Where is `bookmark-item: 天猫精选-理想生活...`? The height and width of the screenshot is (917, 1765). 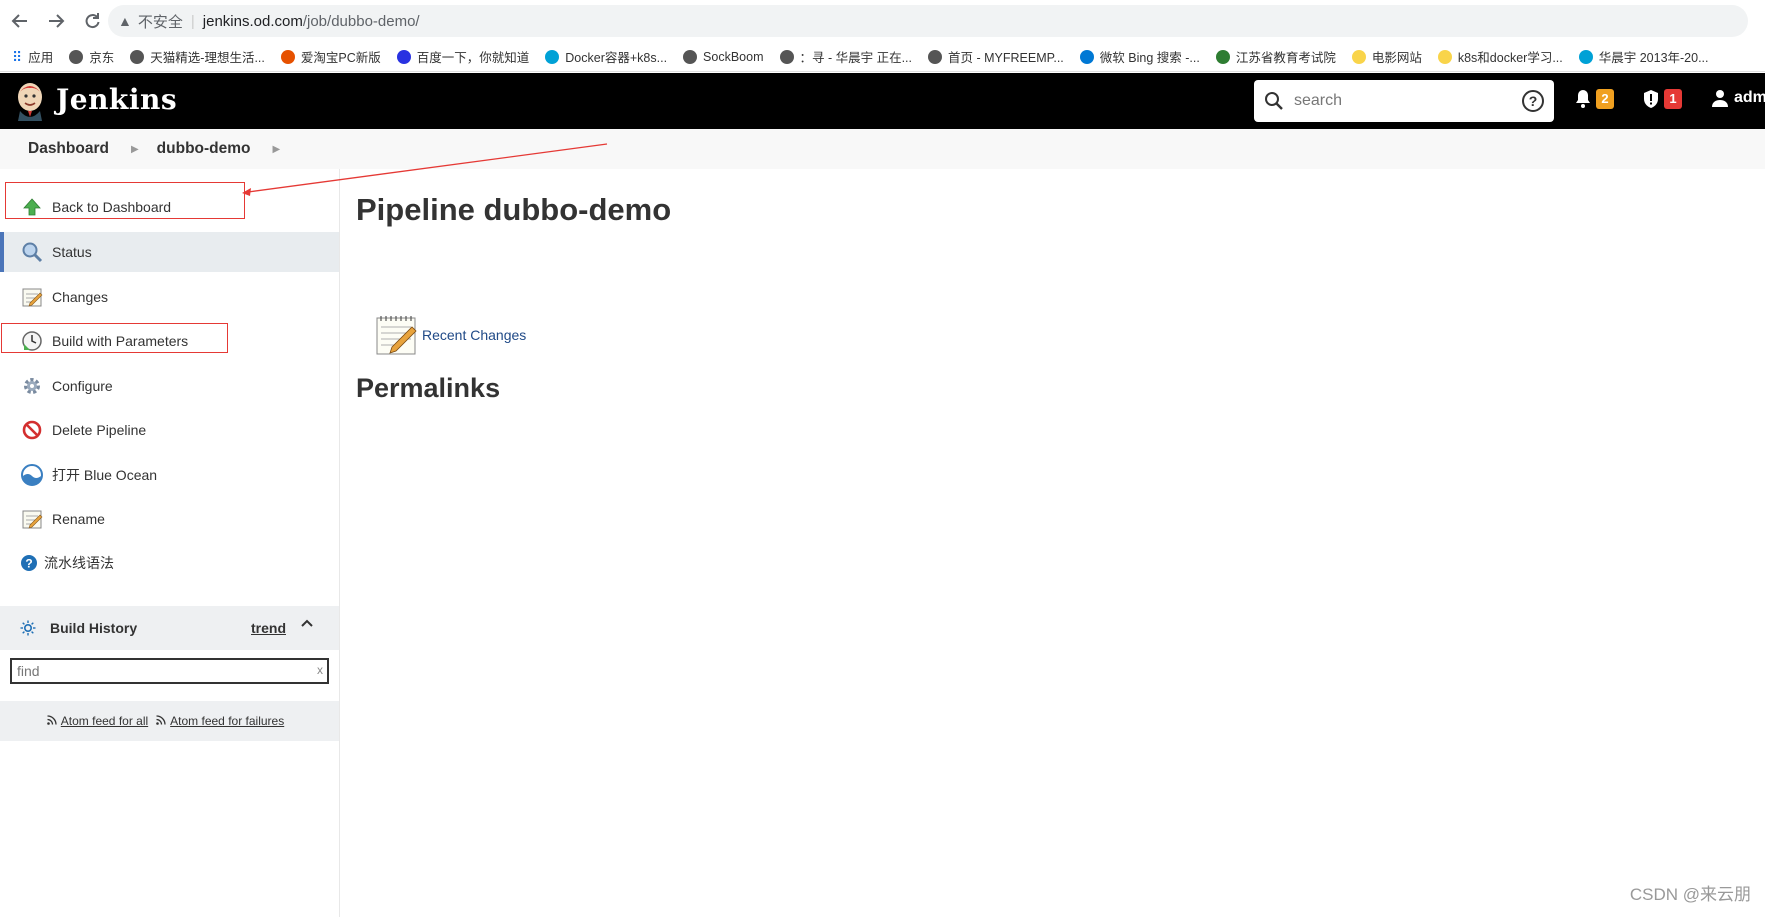 bookmark-item: 天猫精选-理想生活... is located at coordinates (197, 56).